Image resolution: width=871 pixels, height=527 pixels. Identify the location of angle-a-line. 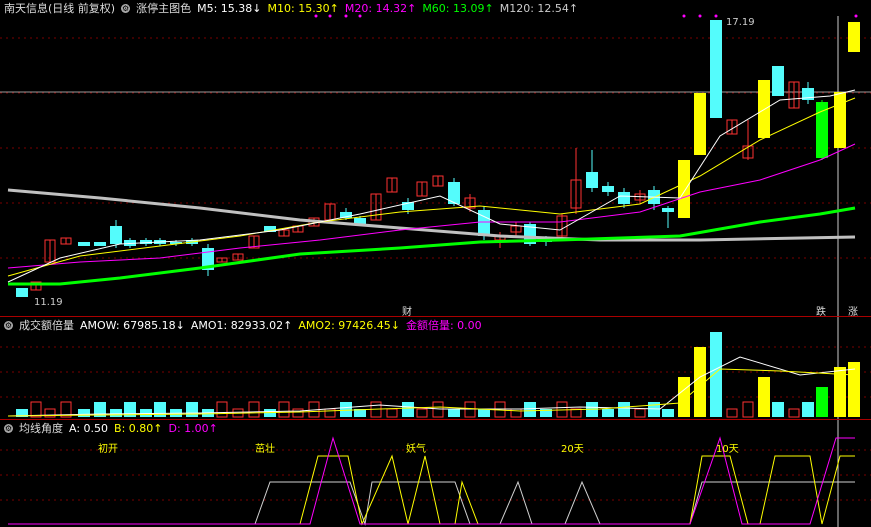
(431, 503).